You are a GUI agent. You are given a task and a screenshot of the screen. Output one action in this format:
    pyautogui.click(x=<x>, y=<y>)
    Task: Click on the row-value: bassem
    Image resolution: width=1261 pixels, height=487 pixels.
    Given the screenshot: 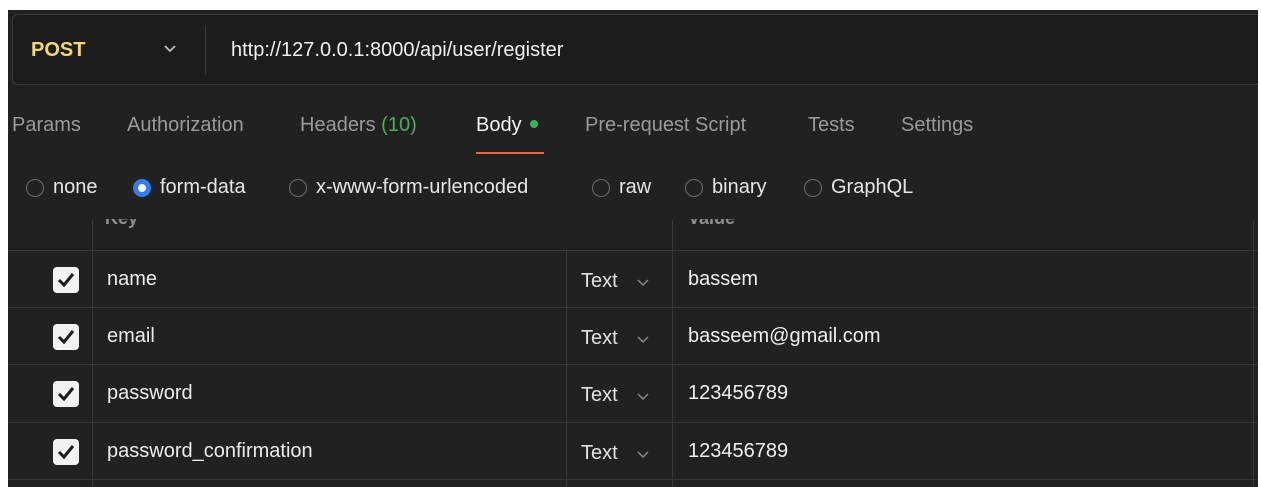 What is the action you would take?
    pyautogui.click(x=723, y=279)
    